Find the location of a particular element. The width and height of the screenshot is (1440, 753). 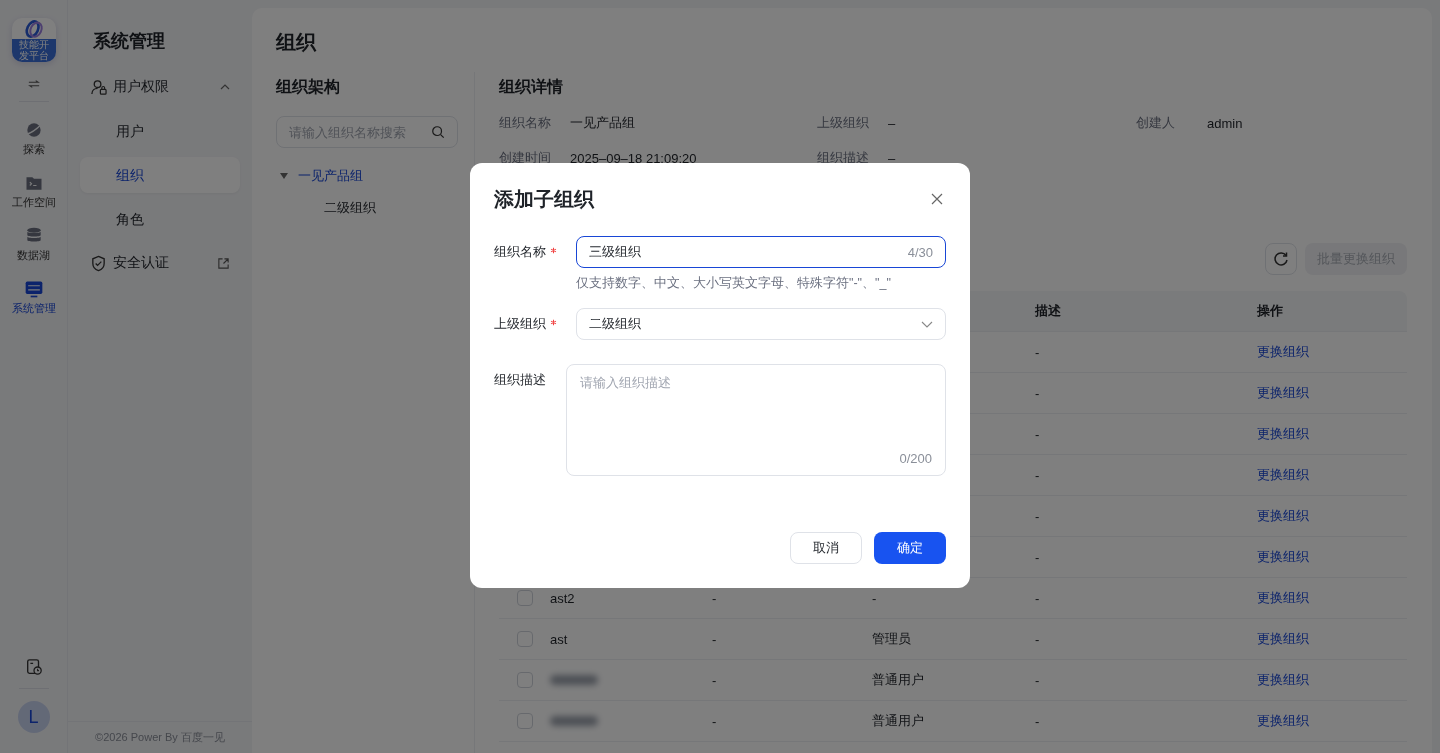

form-label: 组织名称 is located at coordinates (520, 252).